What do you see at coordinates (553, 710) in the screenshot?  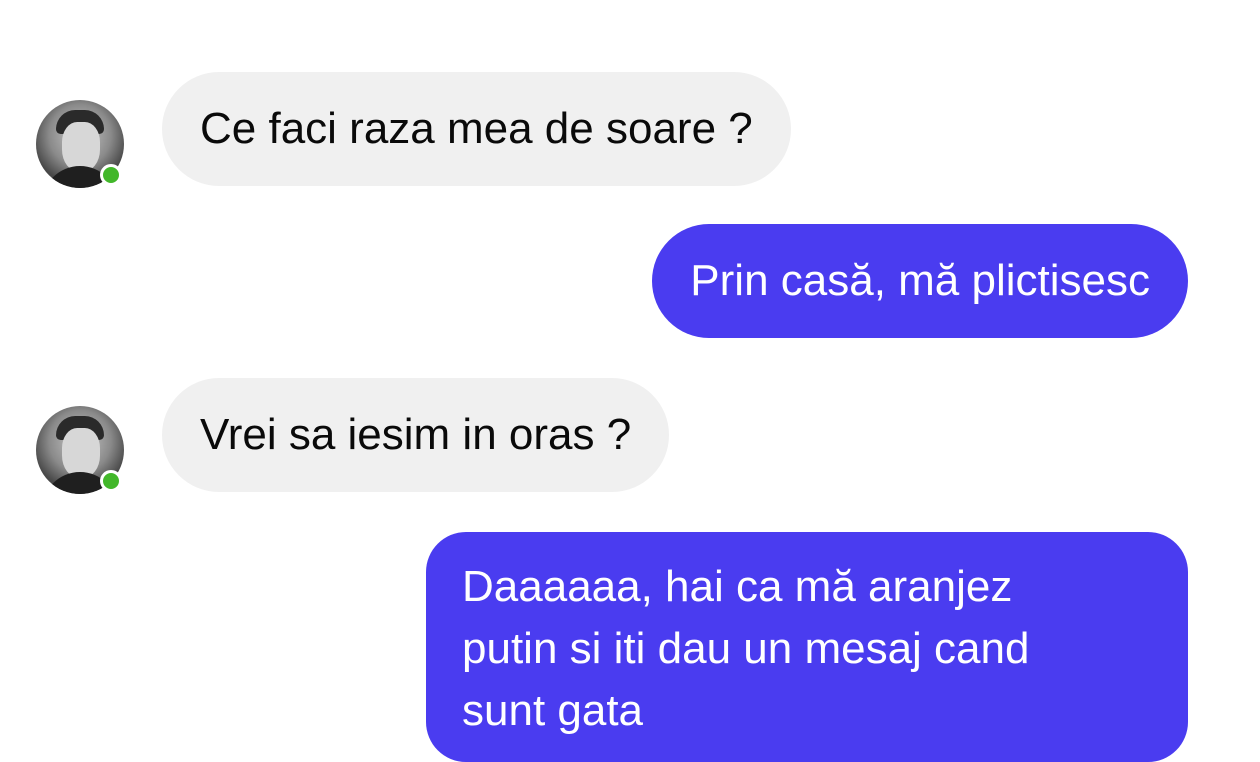 I see `message-text-line: sunt gata` at bounding box center [553, 710].